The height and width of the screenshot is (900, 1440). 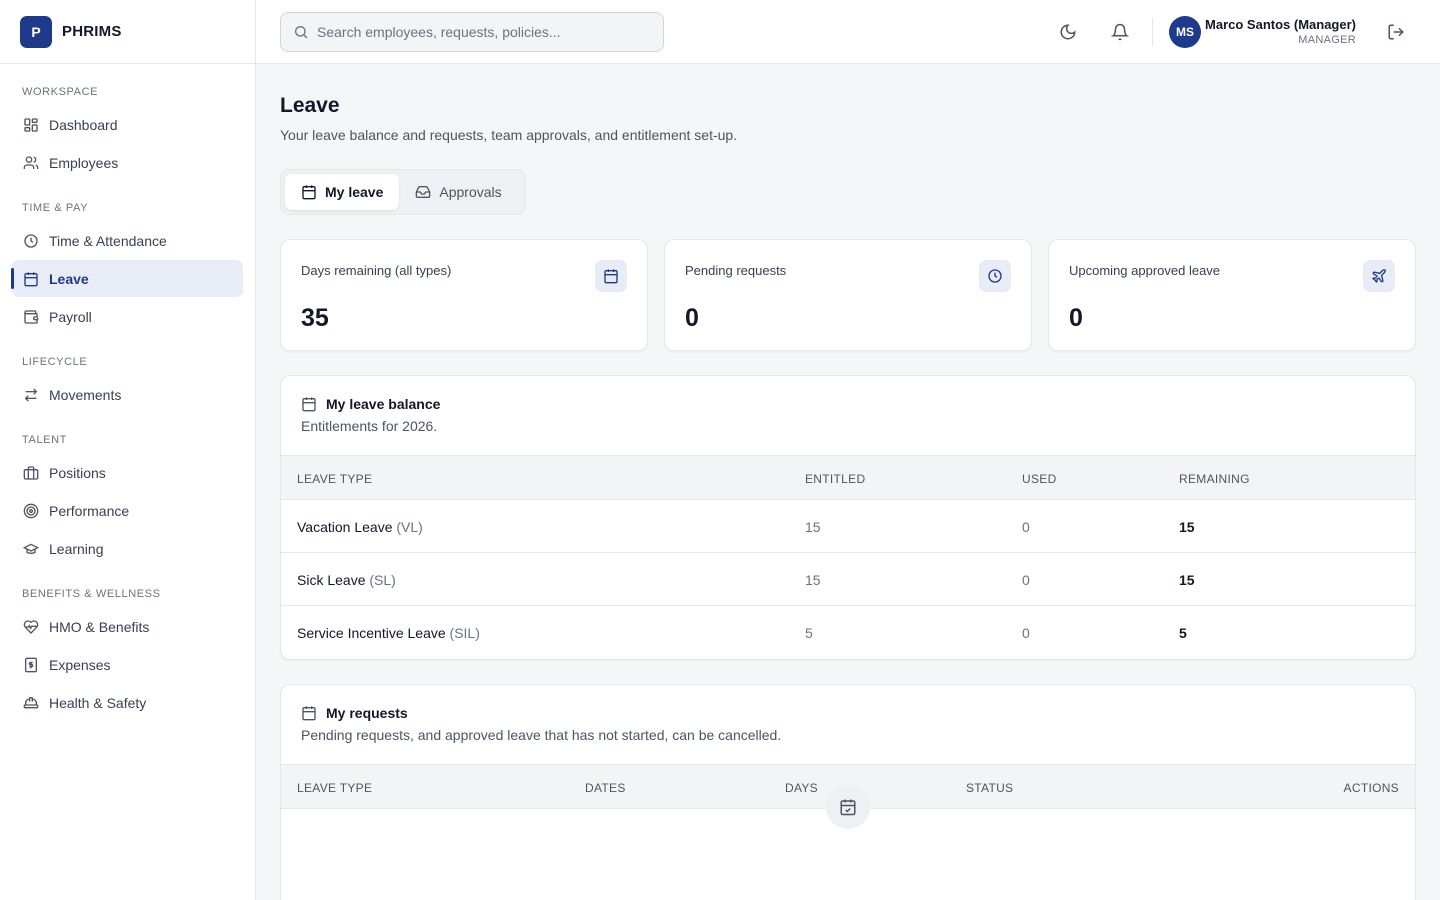 I want to click on leave-type-name: Sick Leave, so click(x=331, y=580).